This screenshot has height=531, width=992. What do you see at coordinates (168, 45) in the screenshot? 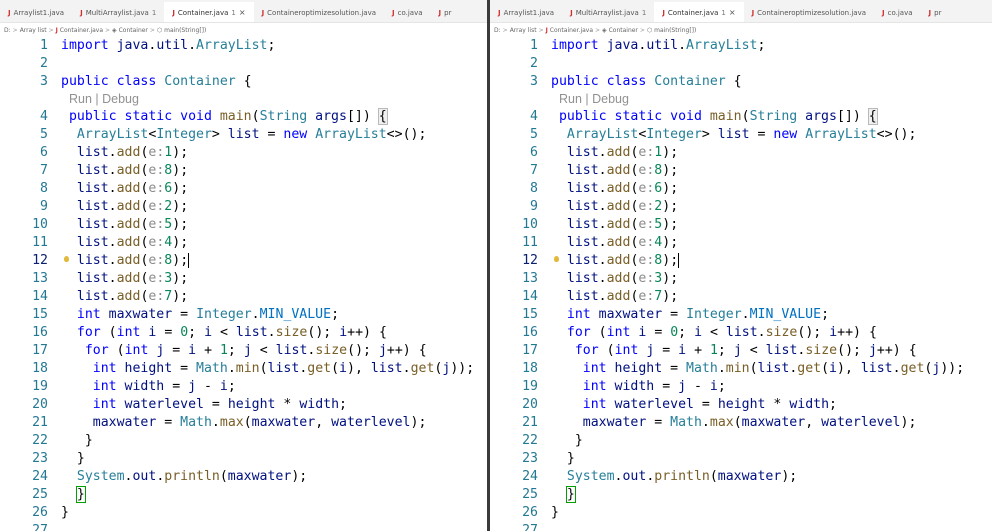
I see `code-text: import java.util.ArrayList;` at bounding box center [168, 45].